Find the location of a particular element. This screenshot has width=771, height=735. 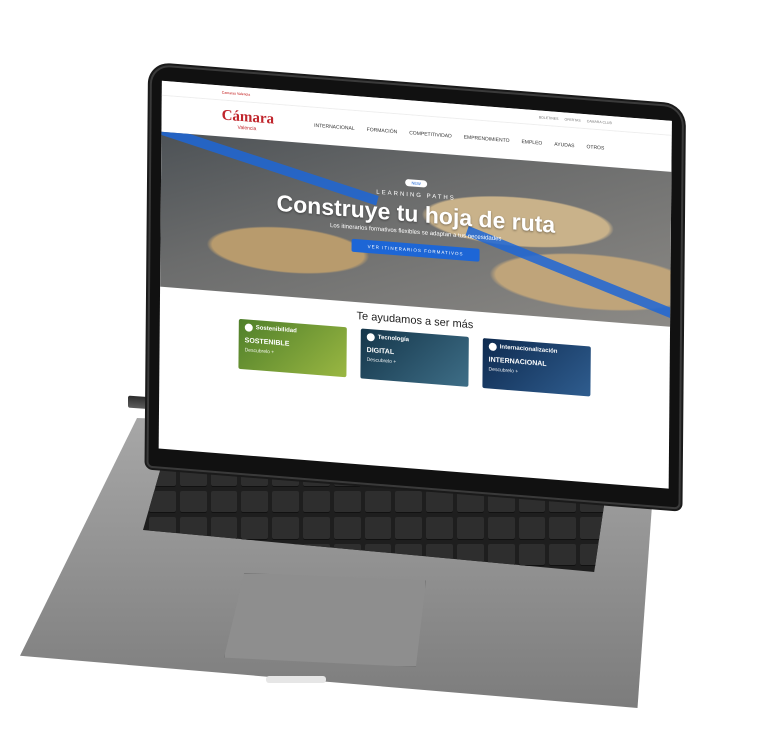

nav-item-competitividad: COMPETITIVIDAD is located at coordinates (430, 134).